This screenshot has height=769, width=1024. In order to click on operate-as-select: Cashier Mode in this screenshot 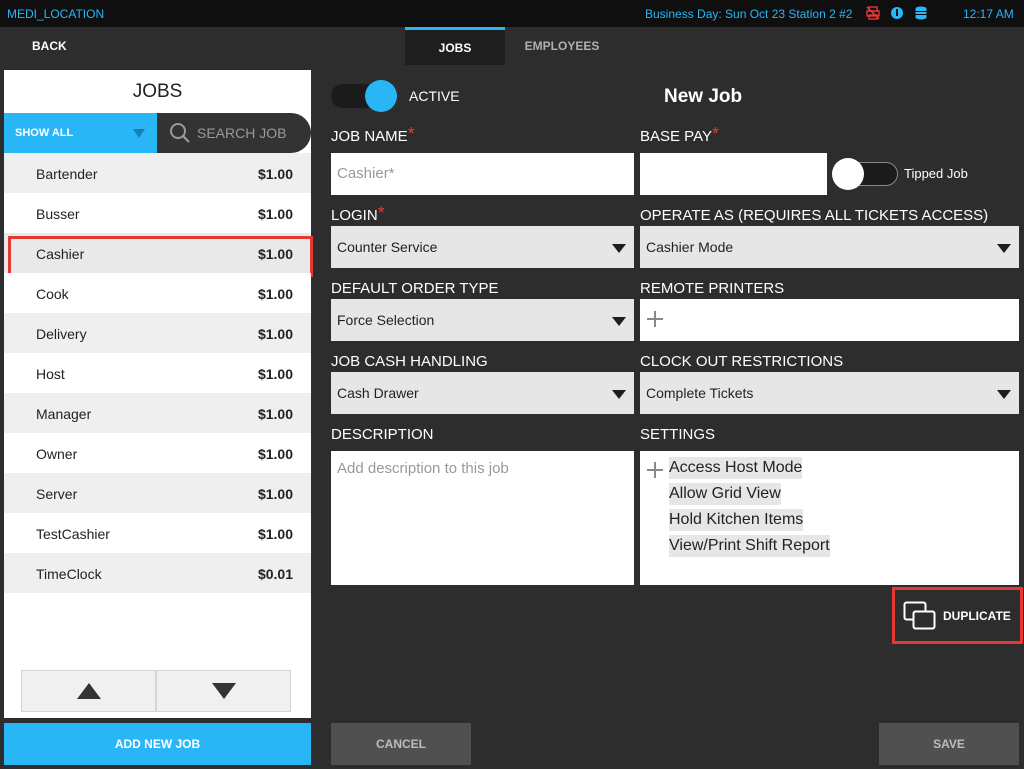, I will do `click(829, 247)`.